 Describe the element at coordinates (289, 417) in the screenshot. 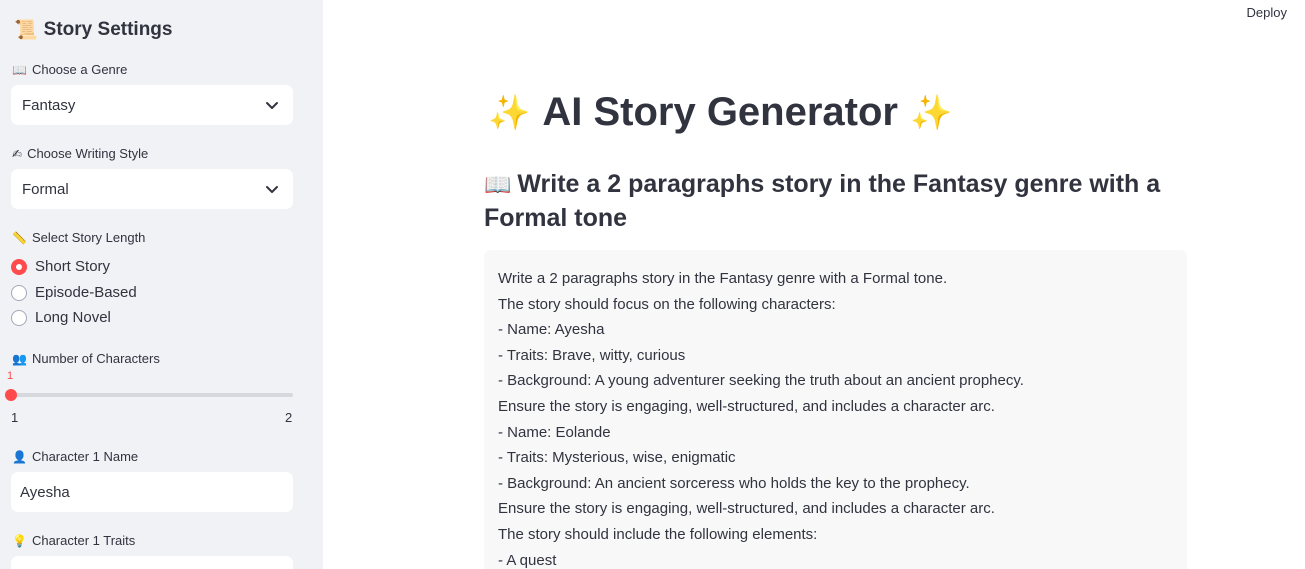

I see `slider-max: 2` at that location.